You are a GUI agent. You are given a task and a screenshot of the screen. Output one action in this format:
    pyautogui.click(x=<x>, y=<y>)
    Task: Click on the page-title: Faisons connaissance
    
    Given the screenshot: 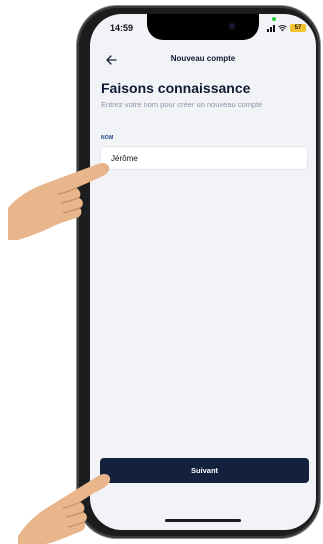 What is the action you would take?
    pyautogui.click(x=176, y=88)
    